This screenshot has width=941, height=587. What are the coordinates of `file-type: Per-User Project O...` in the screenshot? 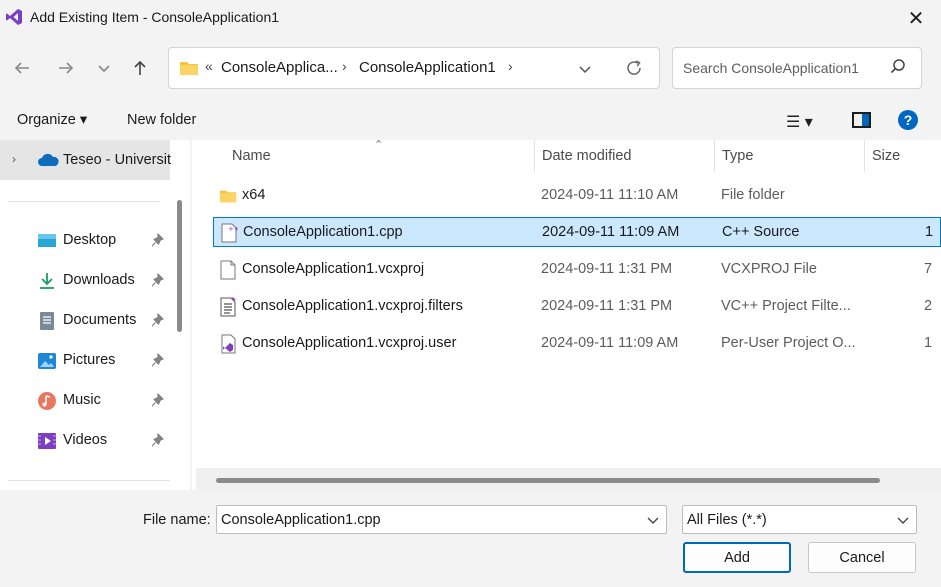 It's located at (788, 343).